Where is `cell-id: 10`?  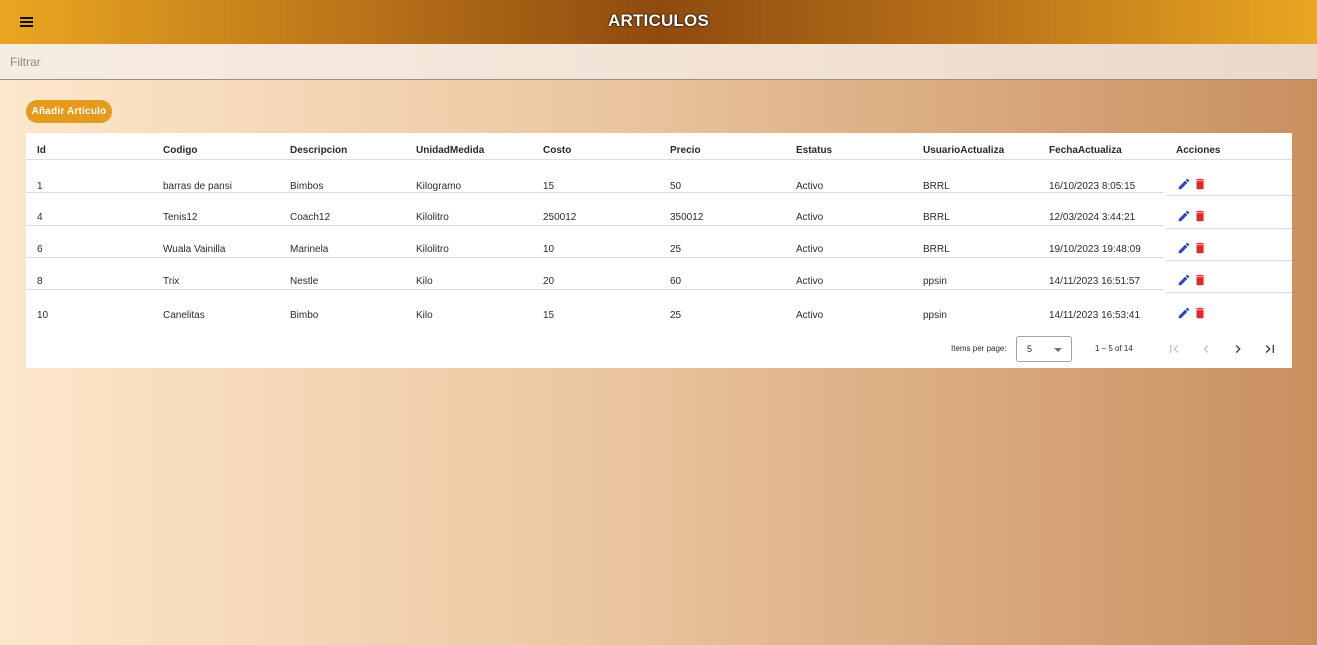 cell-id: 10 is located at coordinates (43, 315).